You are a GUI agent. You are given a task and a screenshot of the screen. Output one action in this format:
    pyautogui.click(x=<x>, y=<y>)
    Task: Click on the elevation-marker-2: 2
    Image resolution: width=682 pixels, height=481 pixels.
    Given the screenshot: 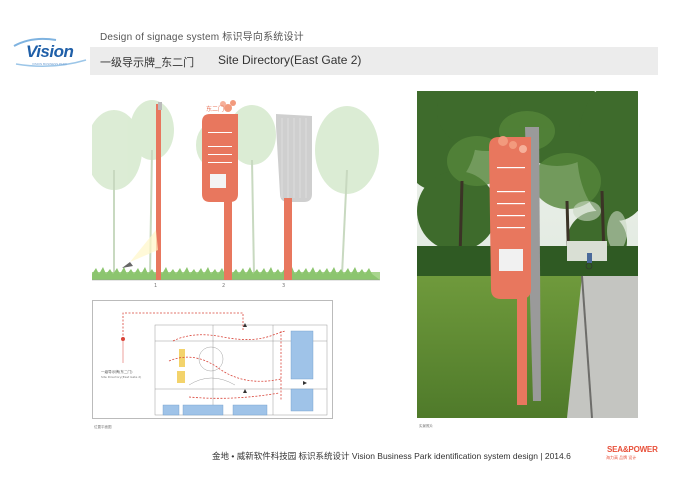 What is the action you would take?
    pyautogui.click(x=223, y=285)
    